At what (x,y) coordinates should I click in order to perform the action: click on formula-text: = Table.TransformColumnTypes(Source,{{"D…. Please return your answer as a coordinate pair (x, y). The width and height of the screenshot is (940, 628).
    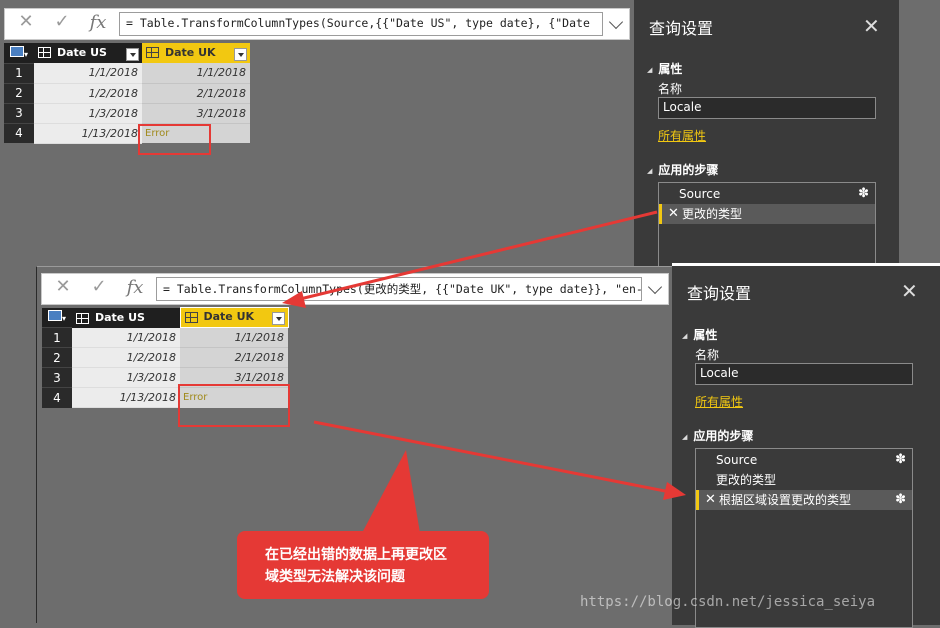
    Looking at the image, I should click on (358, 23).